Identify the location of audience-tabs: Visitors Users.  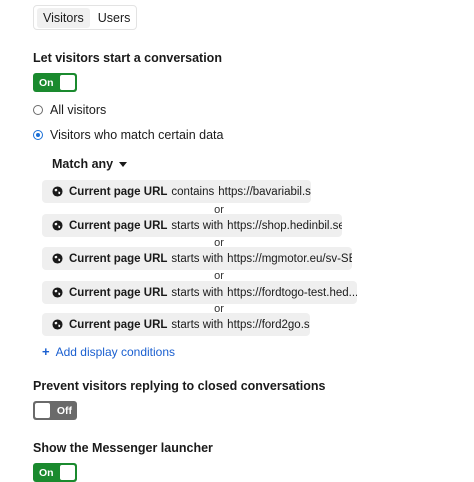
(85, 17).